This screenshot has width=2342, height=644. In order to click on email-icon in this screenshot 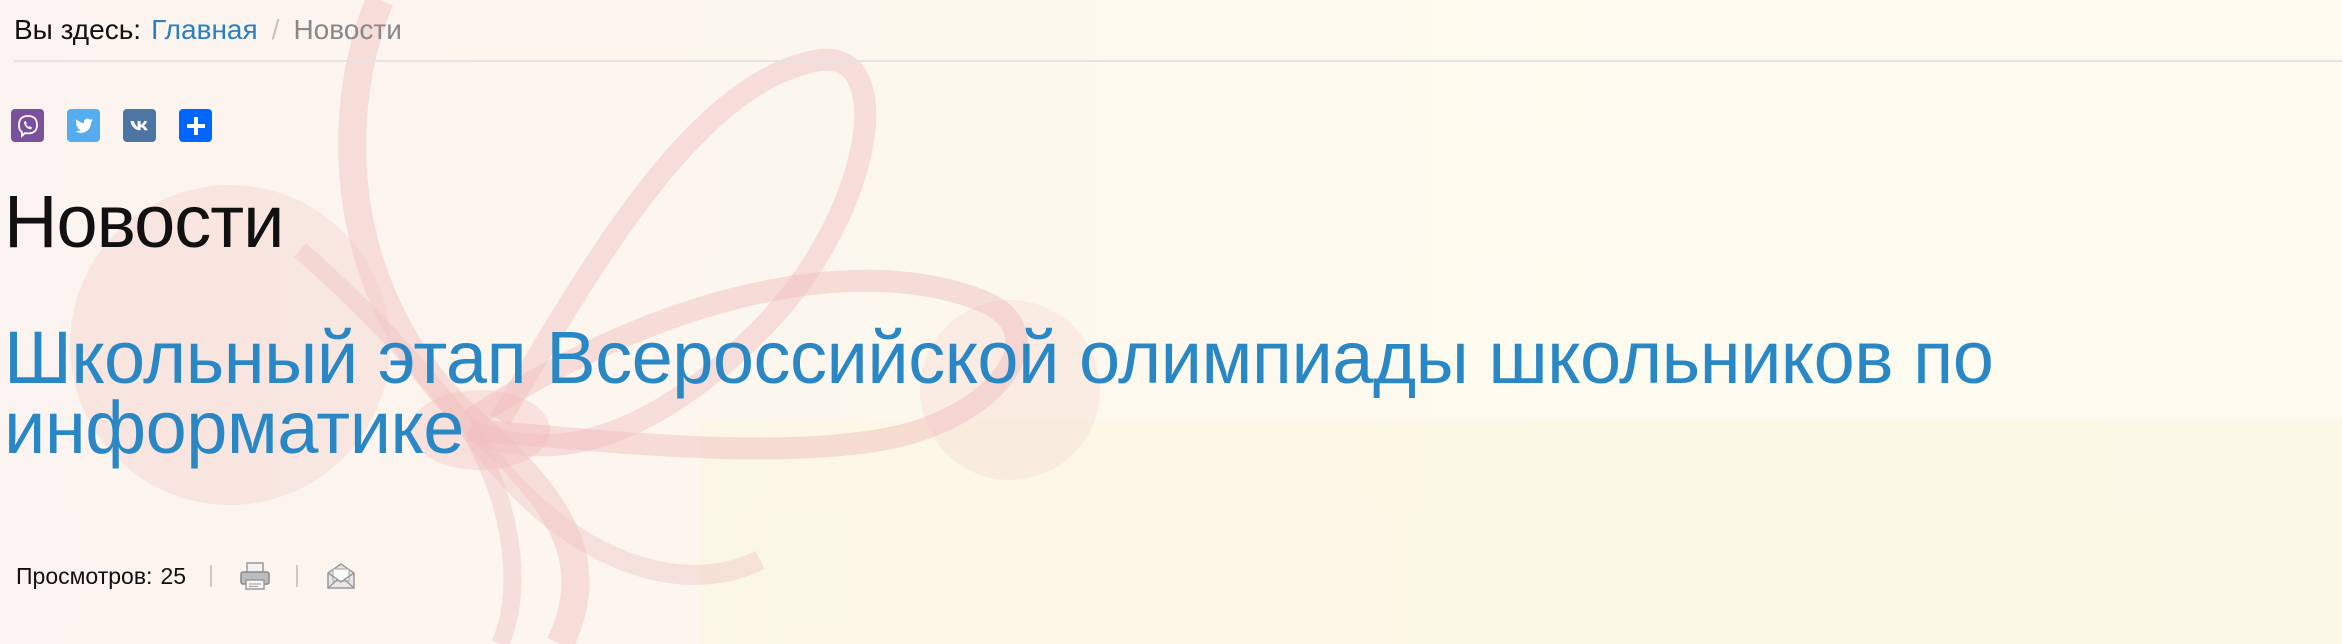, I will do `click(341, 576)`.